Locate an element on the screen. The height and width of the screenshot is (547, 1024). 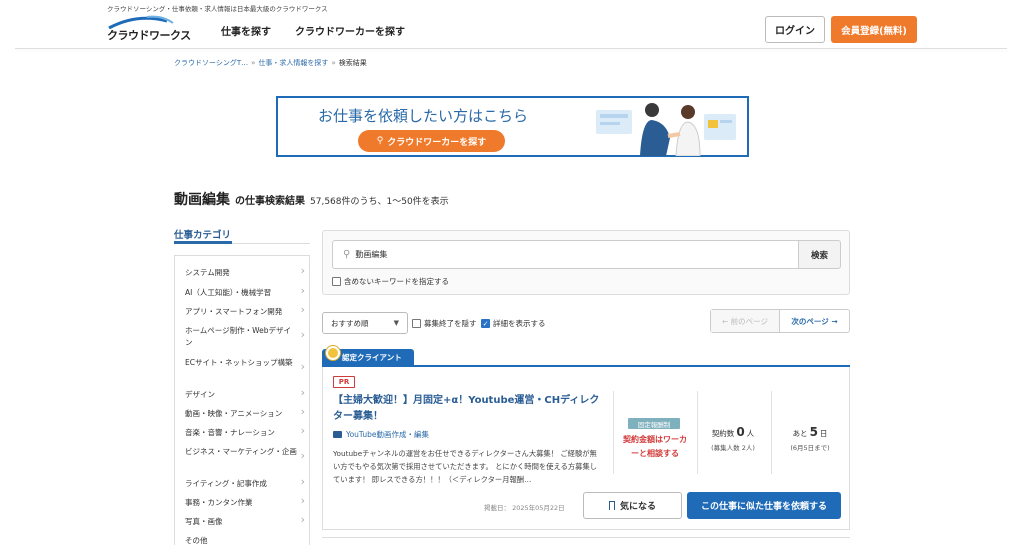
hide-closed-checkbox is located at coordinates (416, 323).